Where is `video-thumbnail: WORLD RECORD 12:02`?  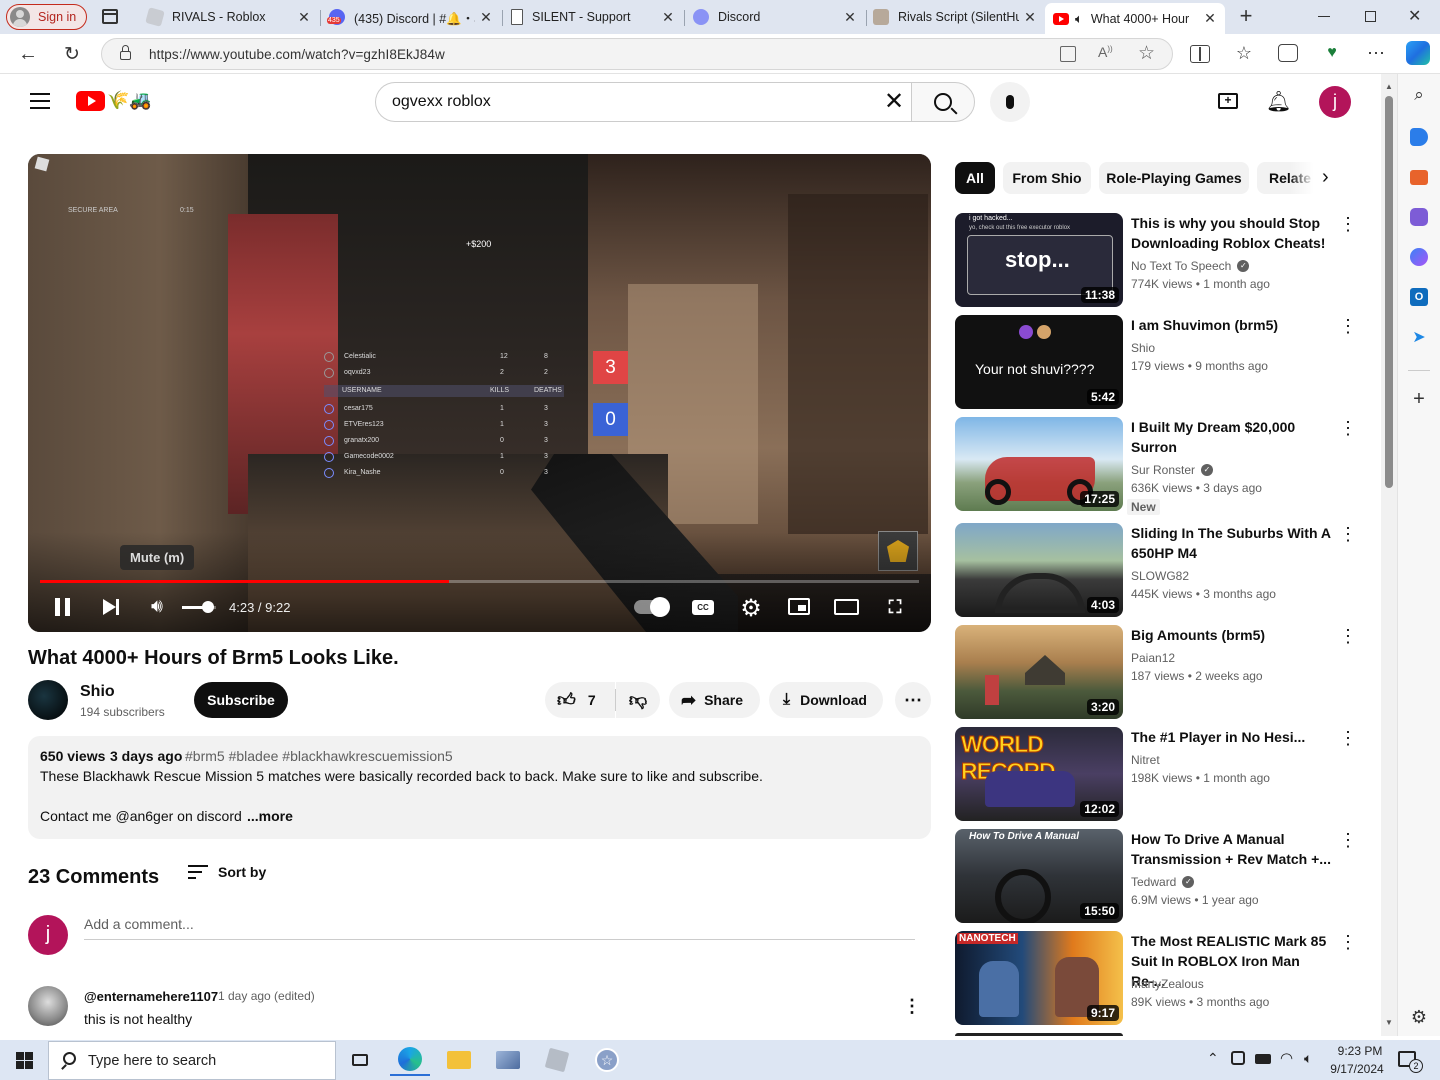 video-thumbnail: WORLD RECORD 12:02 is located at coordinates (1039, 774).